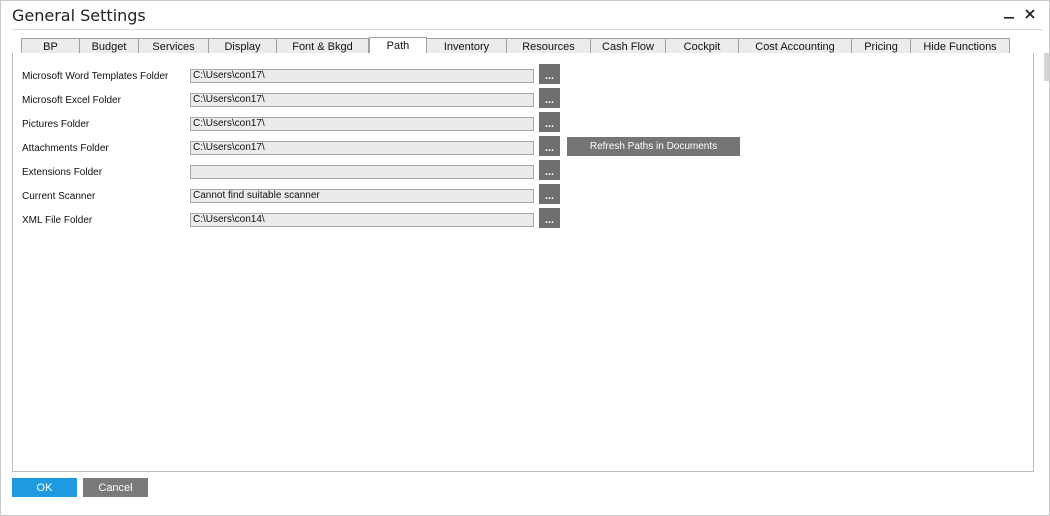 Image resolution: width=1050 pixels, height=516 pixels. I want to click on tab-cost-accounting: Cost Accounting, so click(795, 46).